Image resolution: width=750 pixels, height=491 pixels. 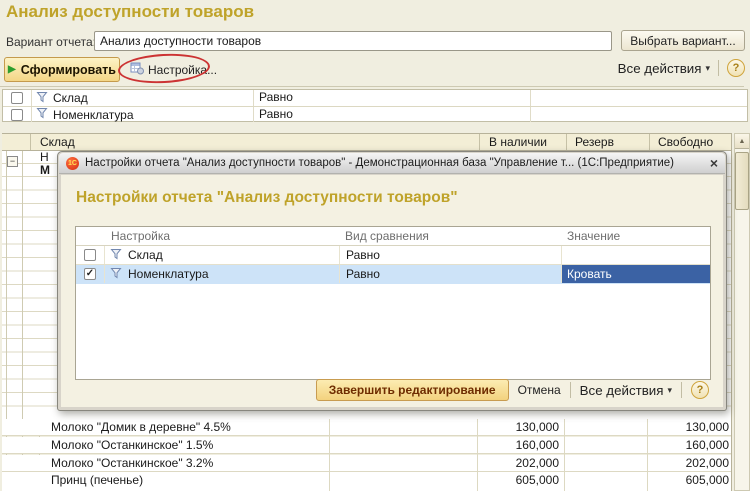 I want to click on page-title: Анализ доступности товаров, so click(x=130, y=11).